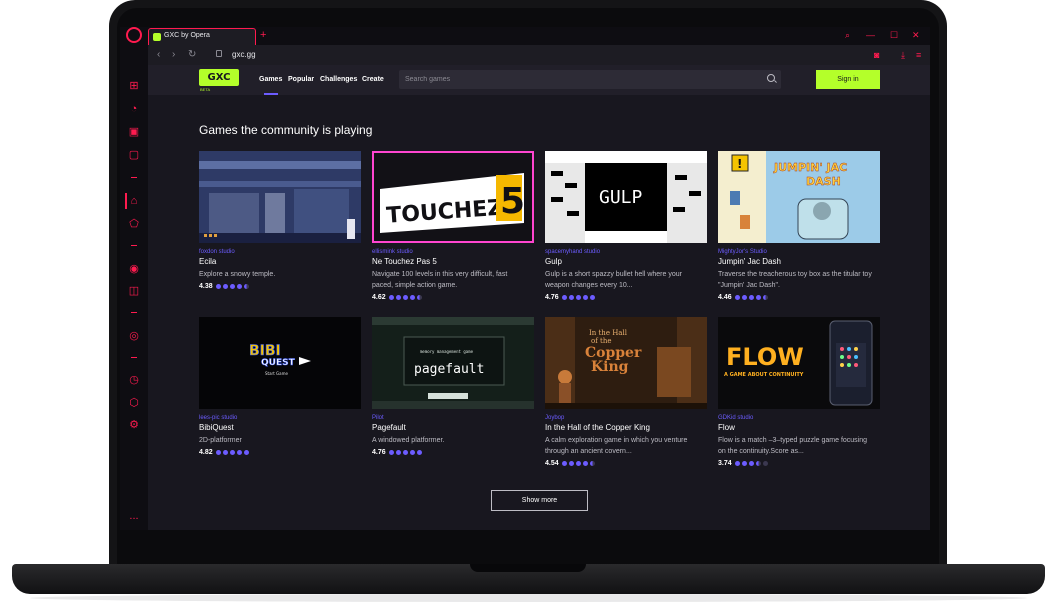 Image resolution: width=1057 pixels, height=606 pixels. Describe the element at coordinates (552, 463) in the screenshot. I see `rating-value: 4.54` at that location.